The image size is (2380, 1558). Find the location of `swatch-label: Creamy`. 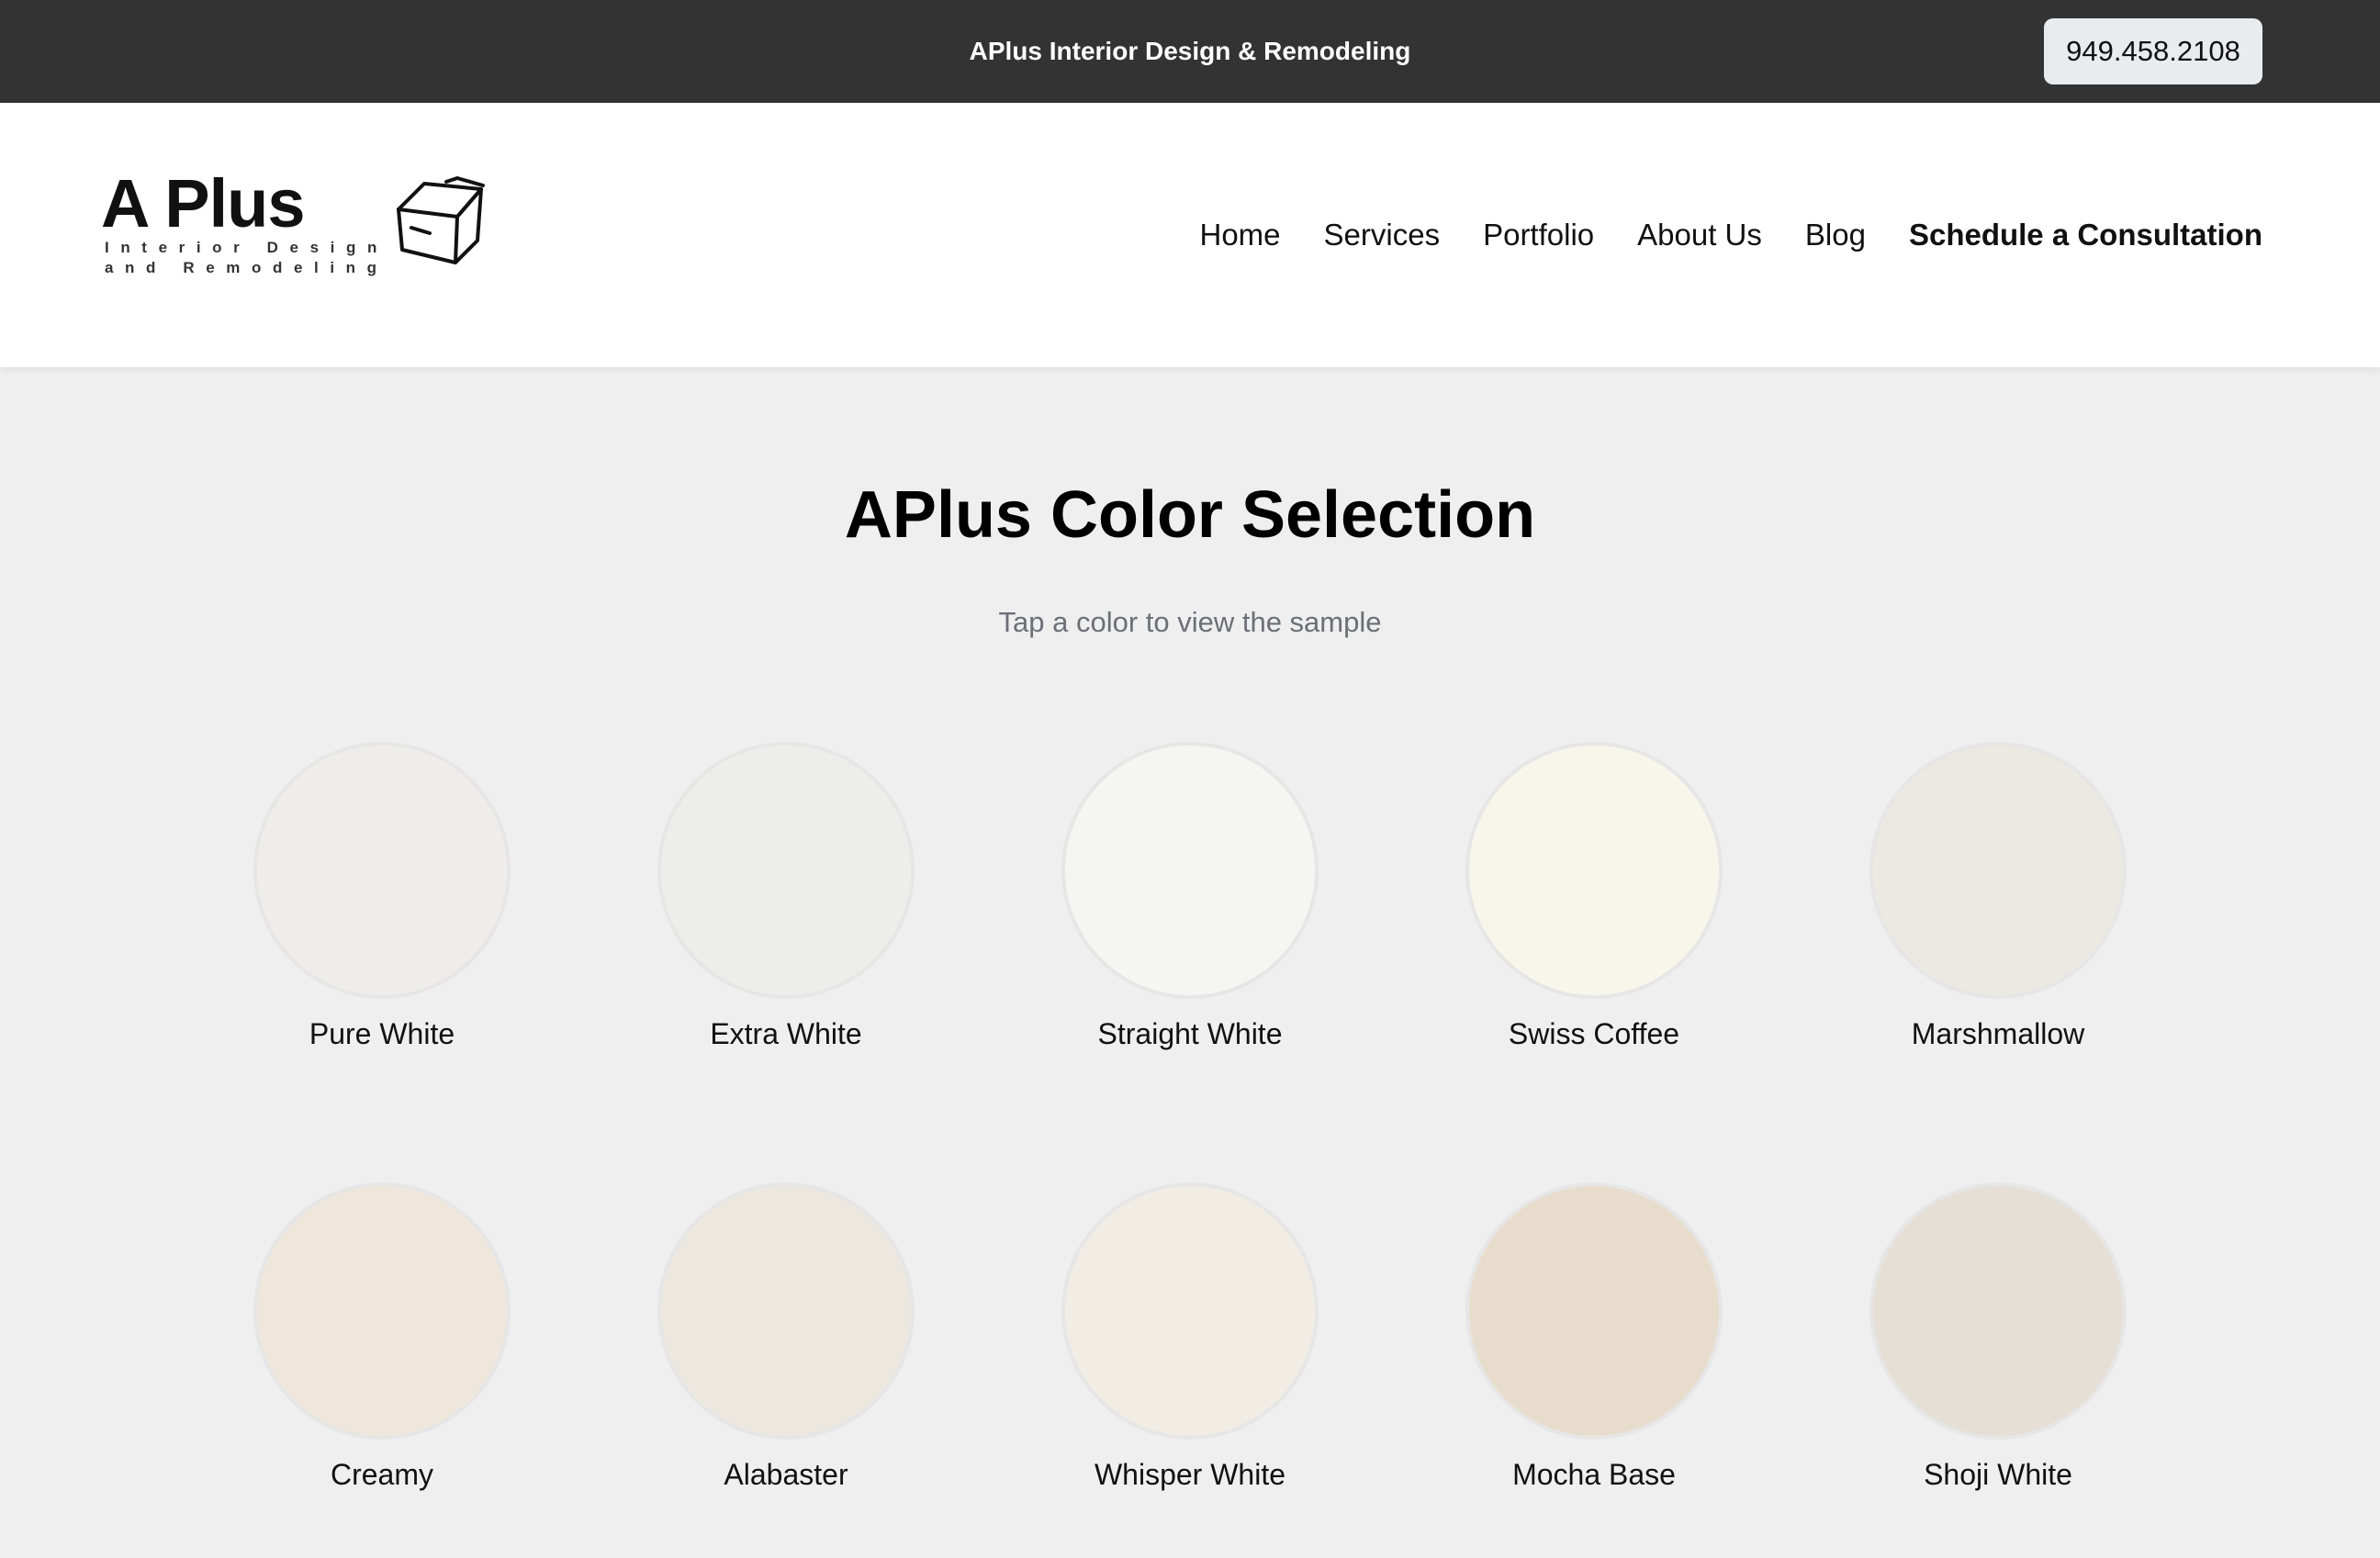

swatch-label: Creamy is located at coordinates (381, 1474).